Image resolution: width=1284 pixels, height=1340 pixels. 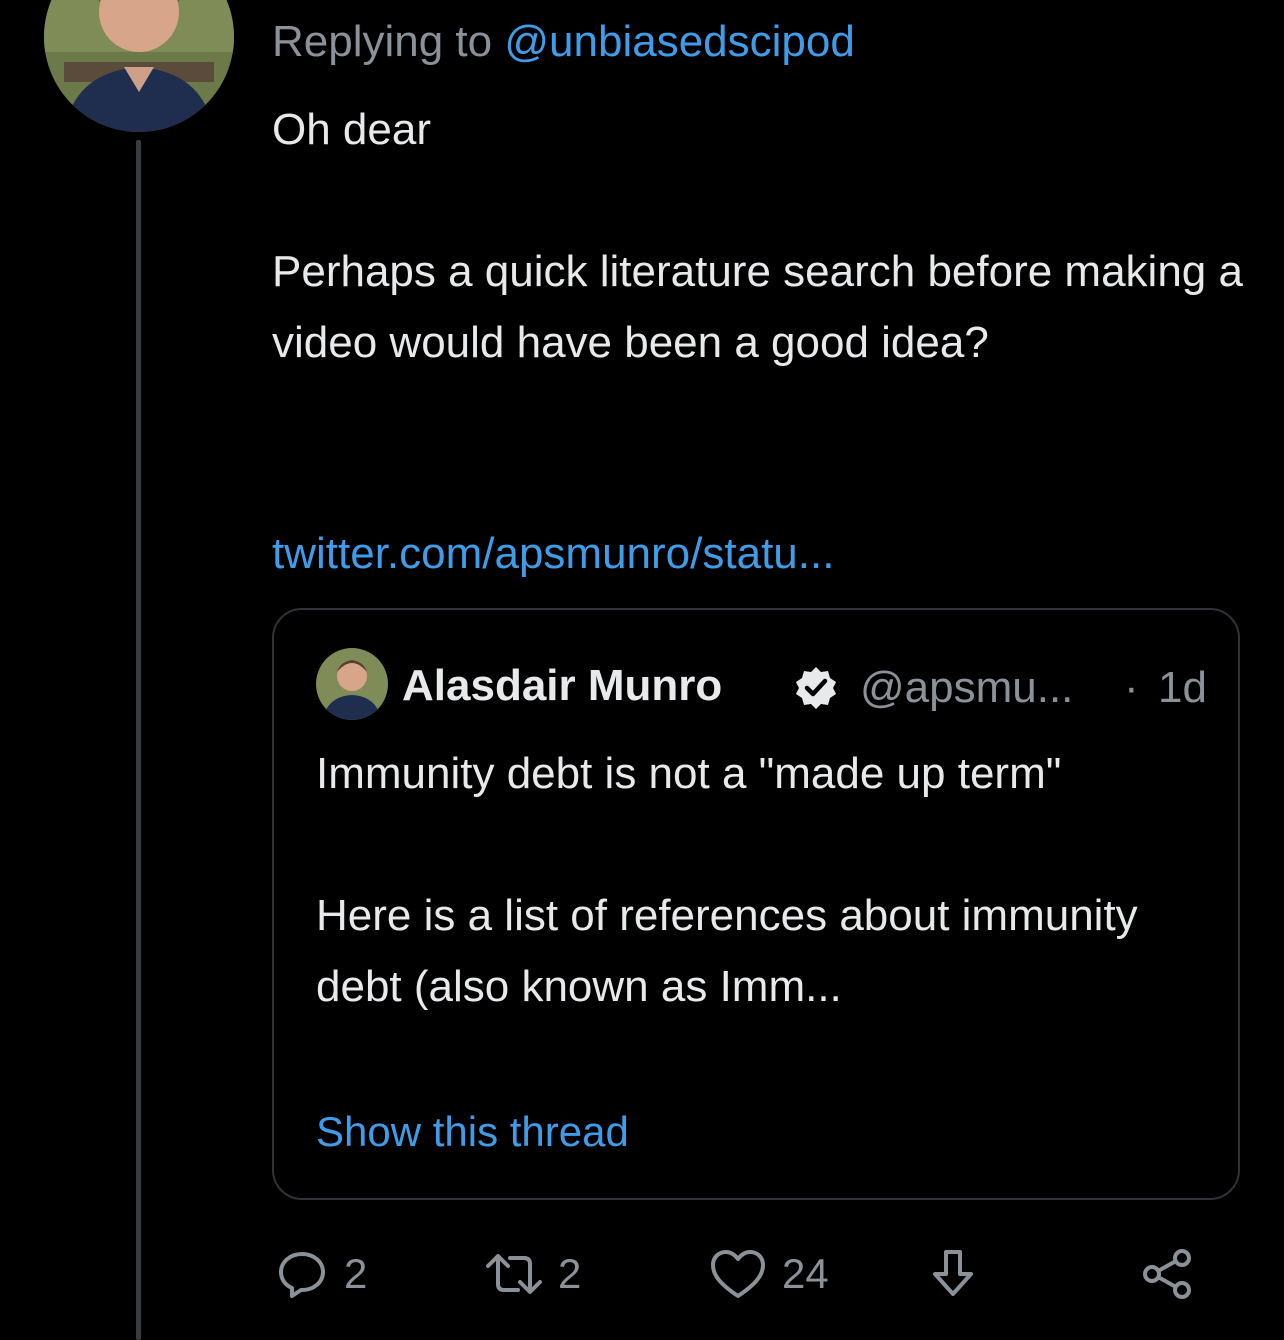 I want to click on quoted-author-avatar, so click(x=352, y=684).